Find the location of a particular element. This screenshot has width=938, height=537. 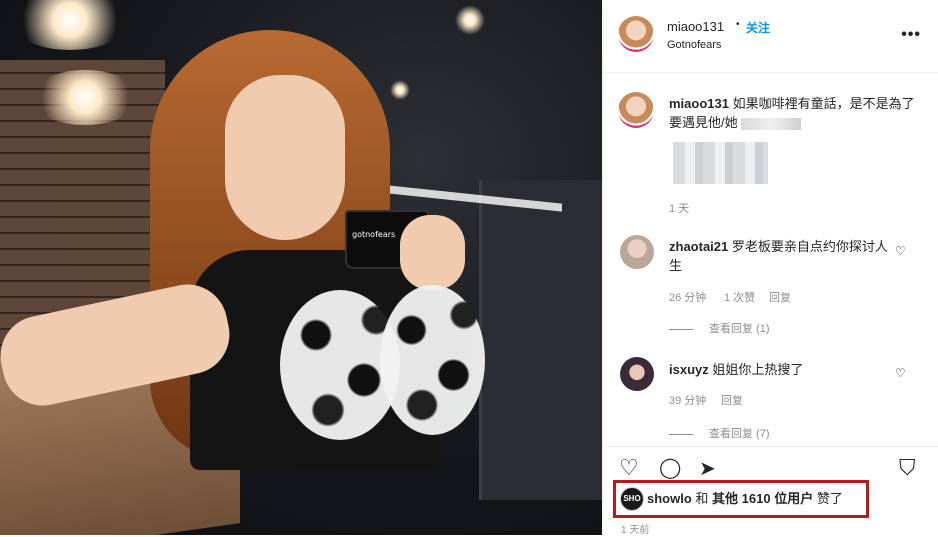

caption-redacted is located at coordinates (771, 123).